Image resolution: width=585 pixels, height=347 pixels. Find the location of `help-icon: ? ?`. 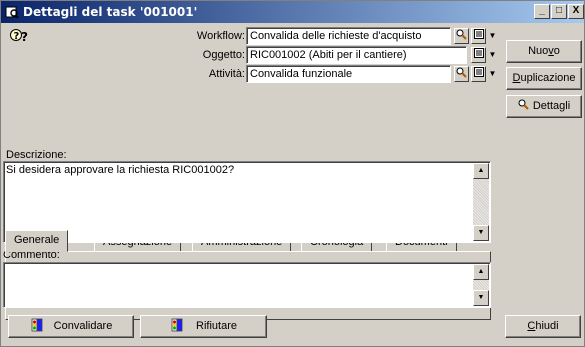

help-icon: ? ? is located at coordinates (20, 36).